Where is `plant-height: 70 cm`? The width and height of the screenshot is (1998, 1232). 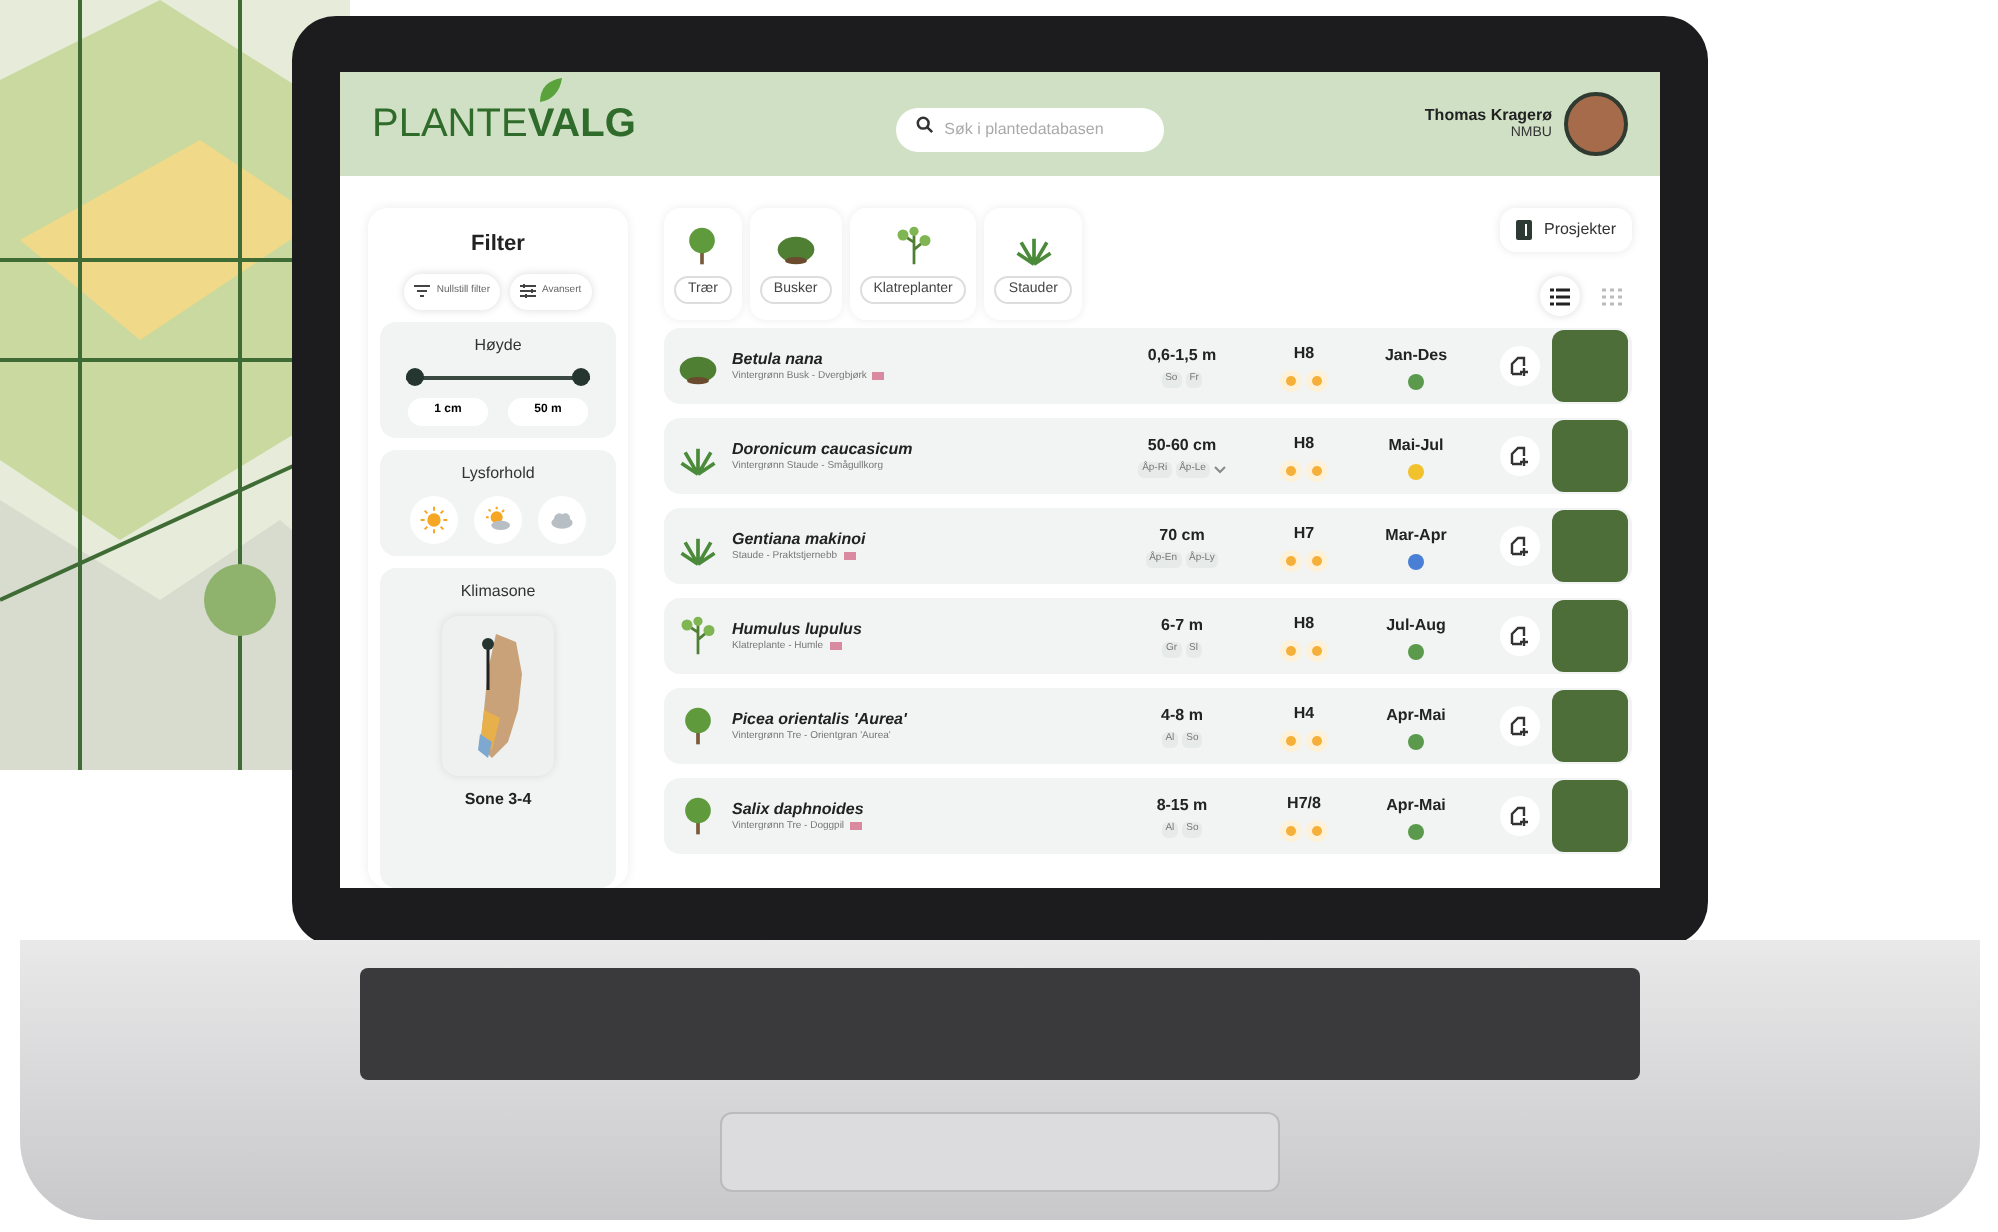 plant-height: 70 cm is located at coordinates (1182, 536).